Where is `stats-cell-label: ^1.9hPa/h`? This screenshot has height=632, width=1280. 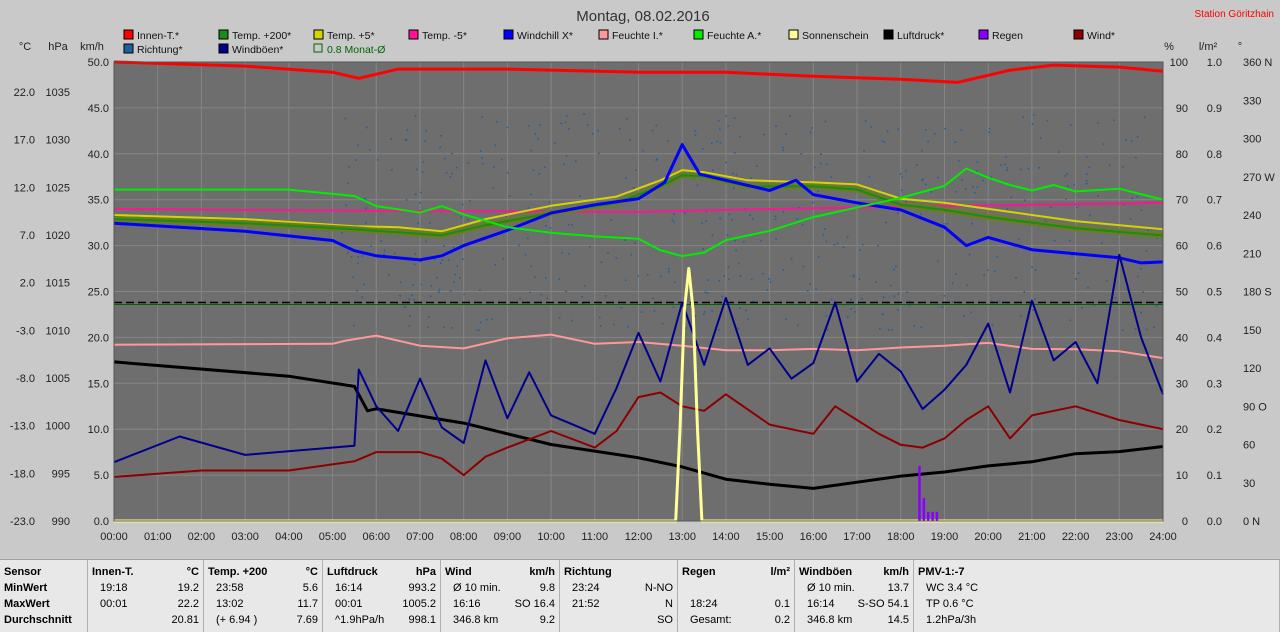 stats-cell-label: ^1.9hPa/h is located at coordinates (360, 620).